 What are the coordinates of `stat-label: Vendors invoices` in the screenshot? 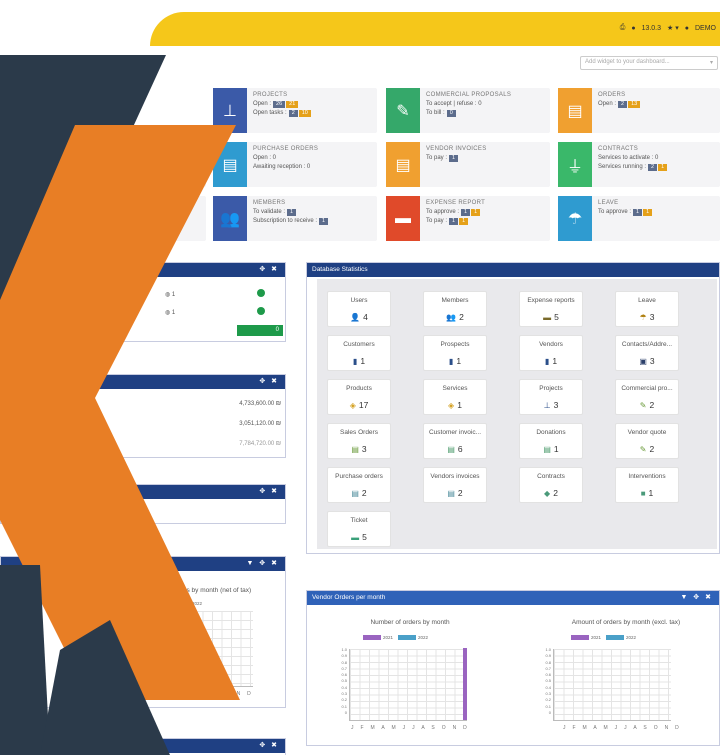 It's located at (455, 476).